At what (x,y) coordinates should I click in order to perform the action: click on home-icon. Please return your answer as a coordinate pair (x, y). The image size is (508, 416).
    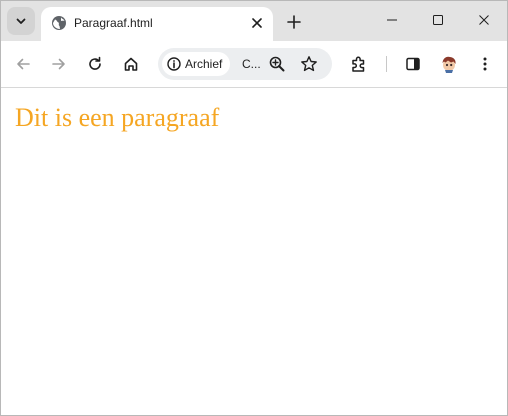
    Looking at the image, I should click on (131, 64).